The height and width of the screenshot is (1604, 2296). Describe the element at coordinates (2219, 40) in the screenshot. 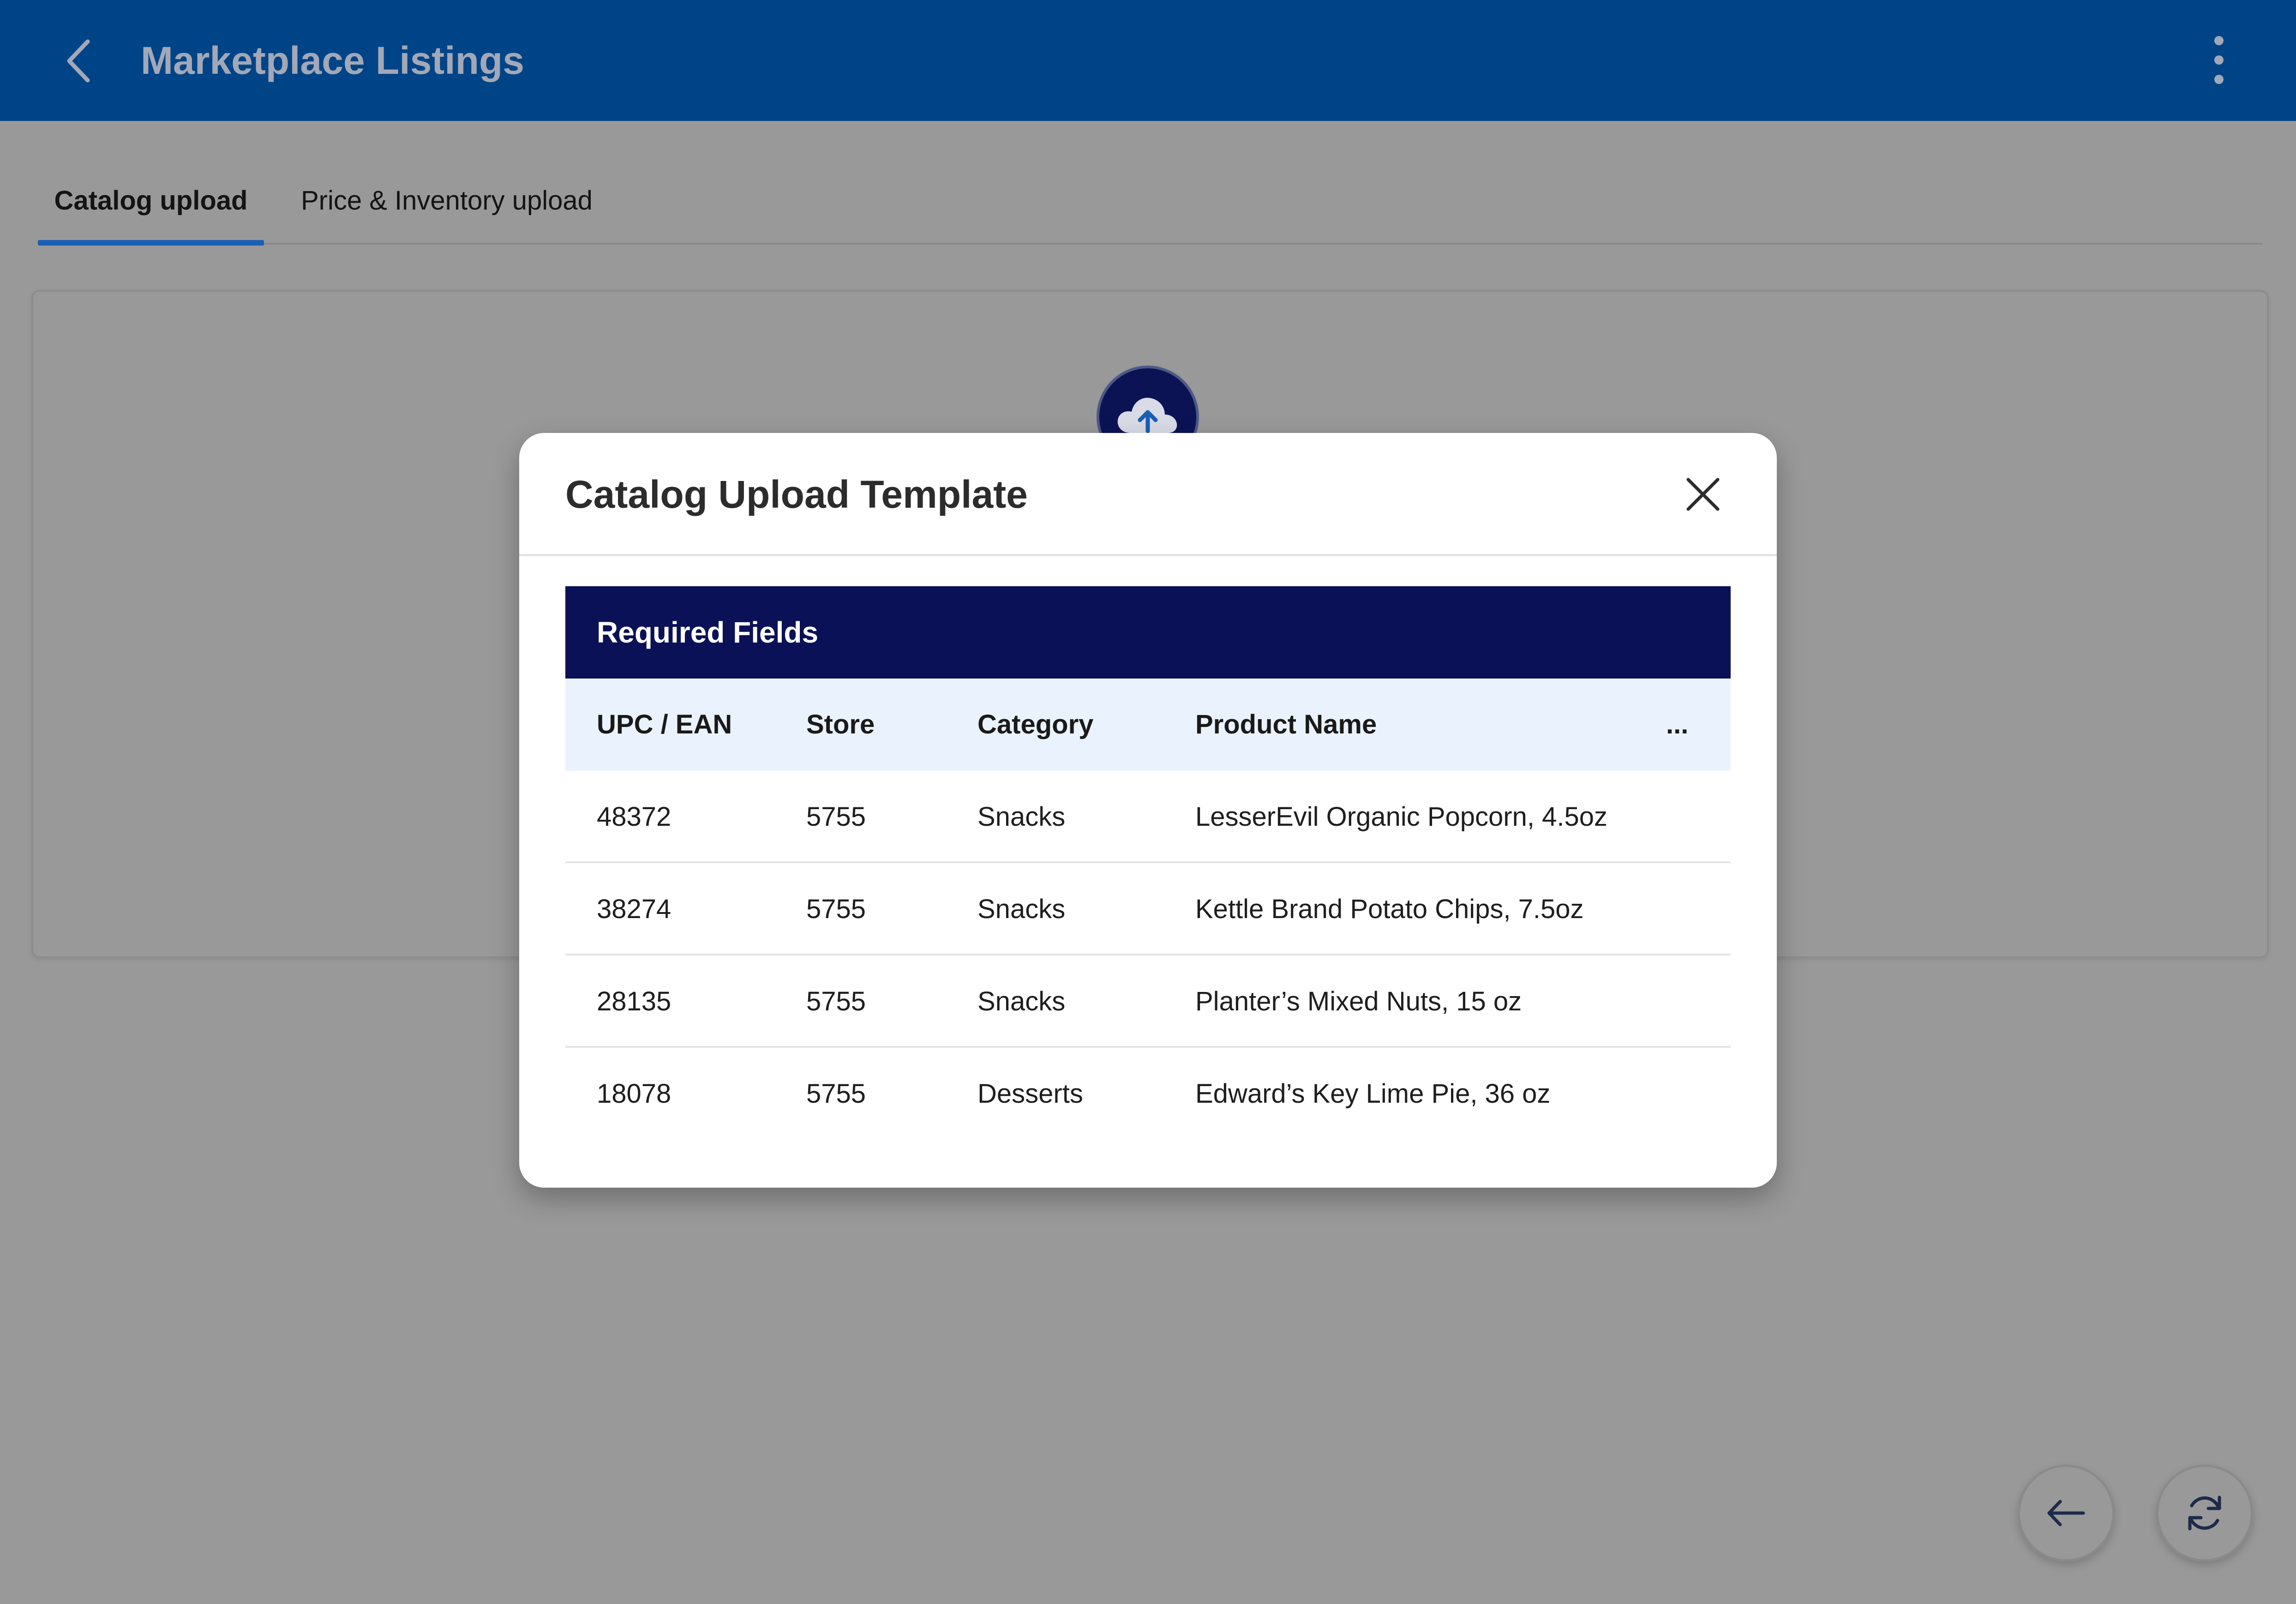

I see `kebab-menu-icon` at that location.